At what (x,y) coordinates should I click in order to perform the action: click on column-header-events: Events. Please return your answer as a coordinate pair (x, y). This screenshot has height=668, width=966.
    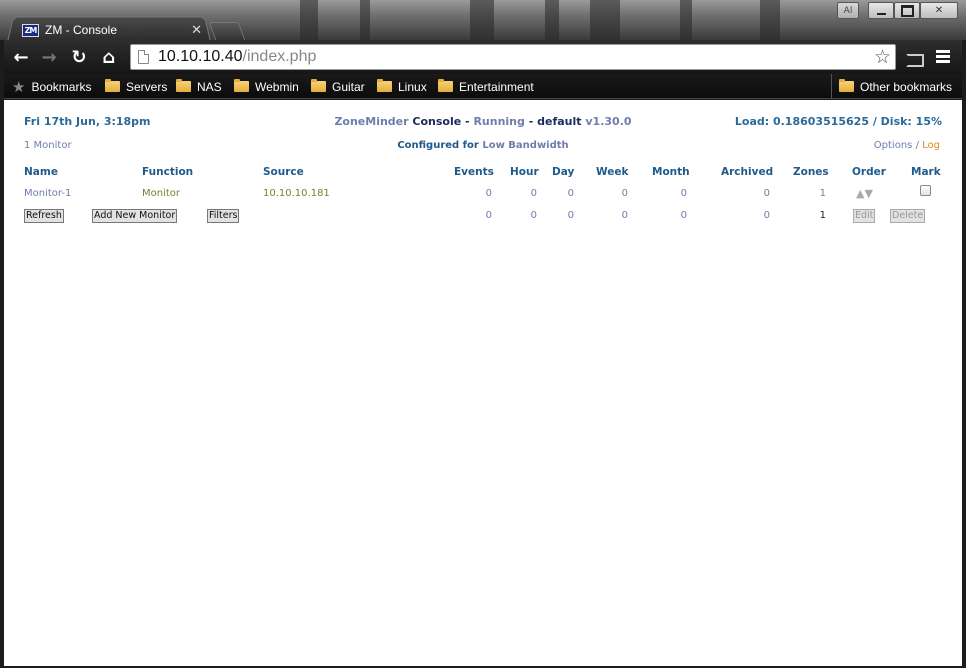
    Looking at the image, I should click on (474, 172).